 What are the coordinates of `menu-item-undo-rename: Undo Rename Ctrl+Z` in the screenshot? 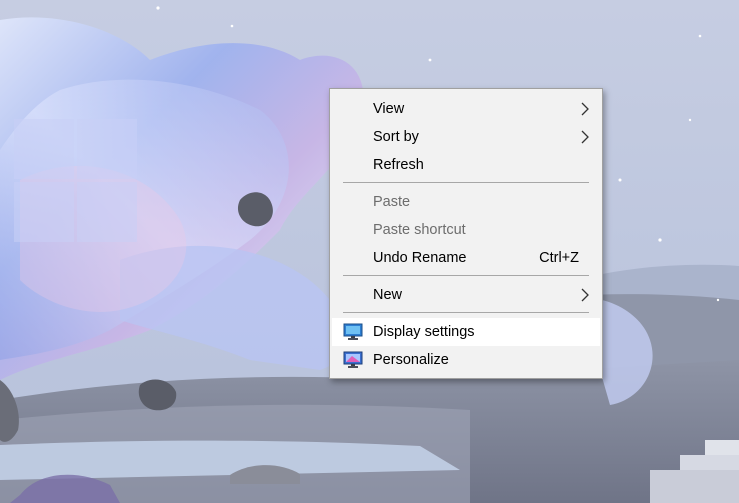 It's located at (466, 258).